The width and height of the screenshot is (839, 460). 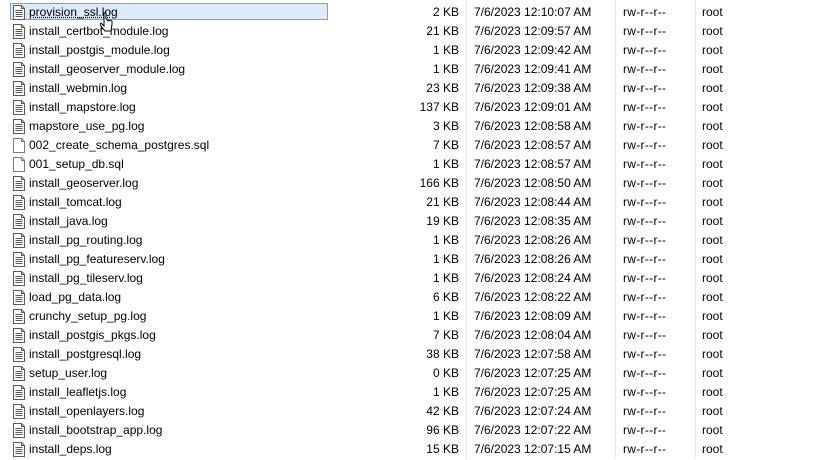 I want to click on file-name: crunchy_setup_pg.log, so click(x=87, y=316).